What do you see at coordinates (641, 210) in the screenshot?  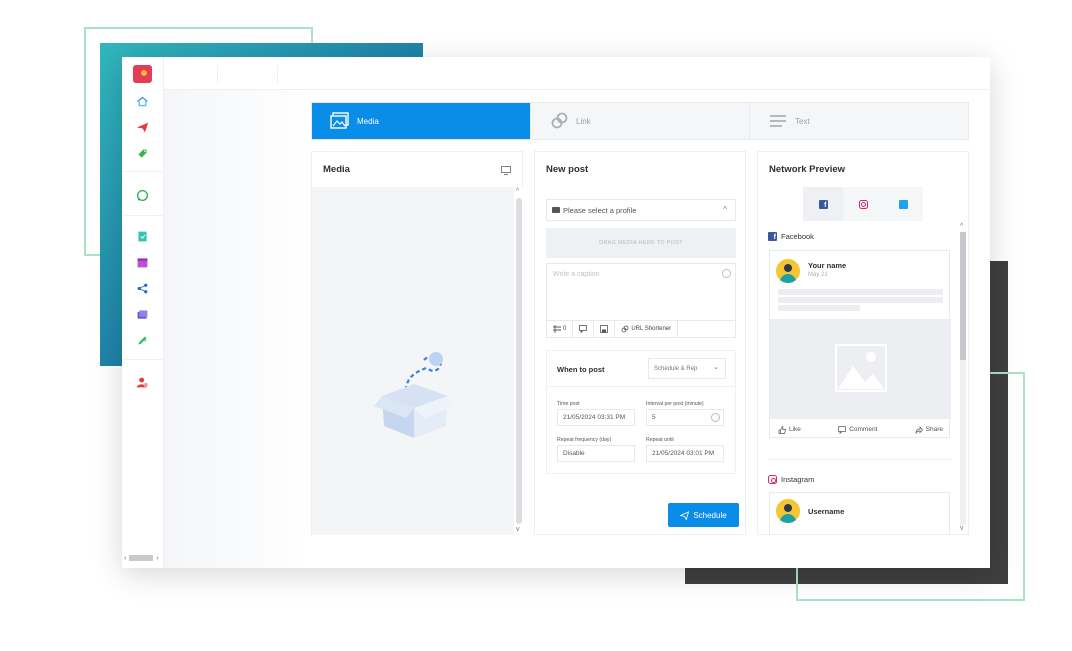 I see `profile-select: Please select a profile ^` at bounding box center [641, 210].